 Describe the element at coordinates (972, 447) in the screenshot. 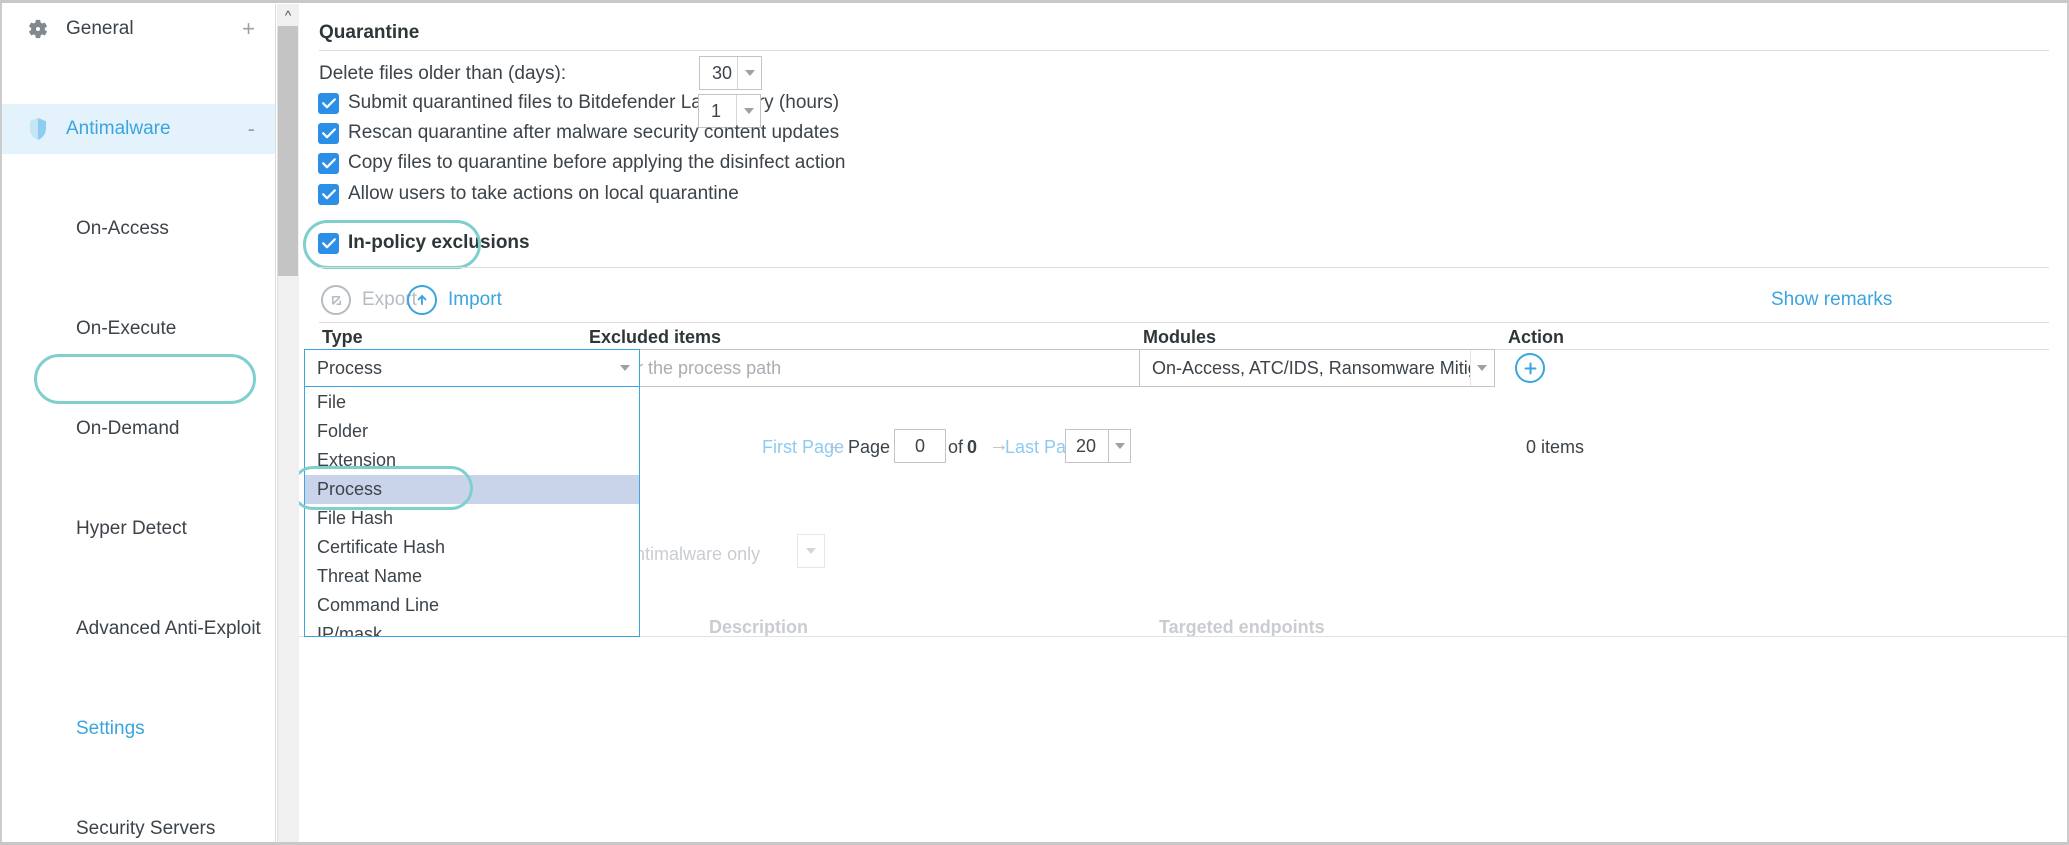

I see `total-pages-value: 0` at that location.